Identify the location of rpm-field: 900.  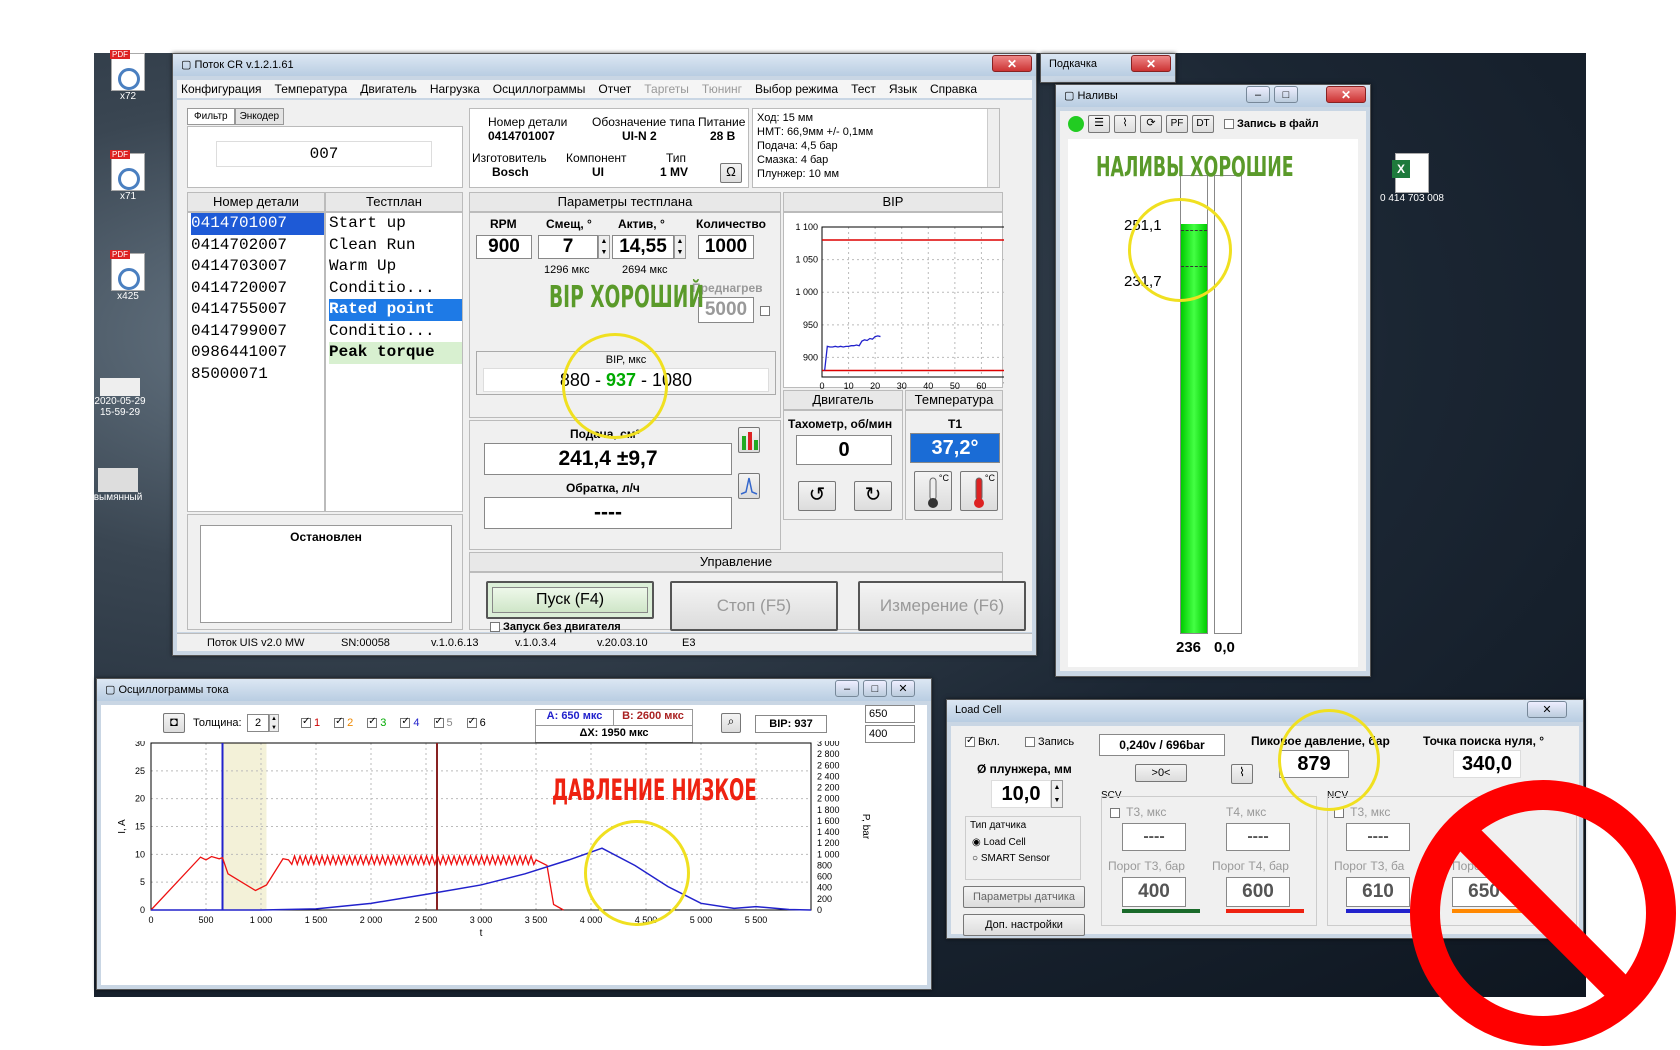
(504, 247).